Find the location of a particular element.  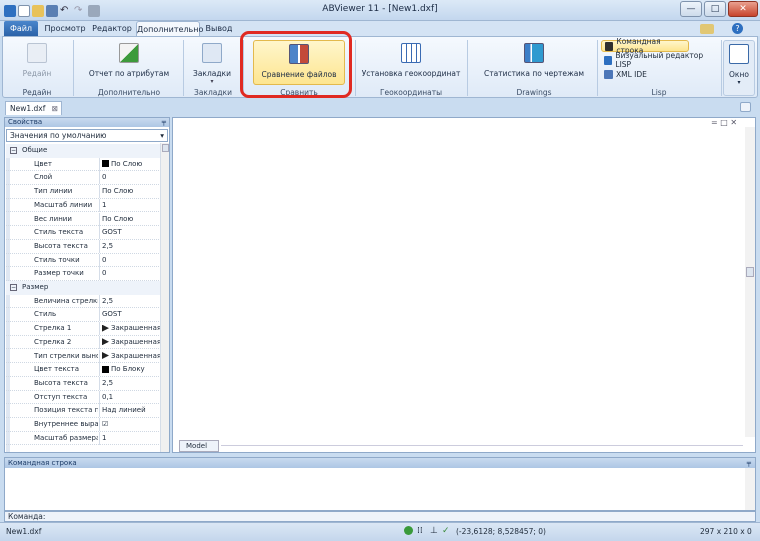

polar-icon: ✓ is located at coordinates (446, 531).